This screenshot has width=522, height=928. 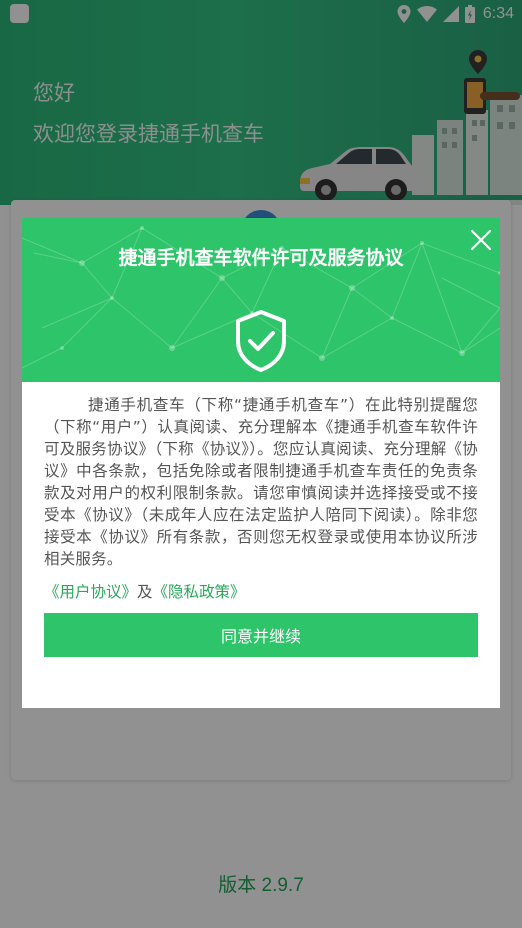 I want to click on user-agreement-link: 《用户协议》, so click(x=90, y=592).